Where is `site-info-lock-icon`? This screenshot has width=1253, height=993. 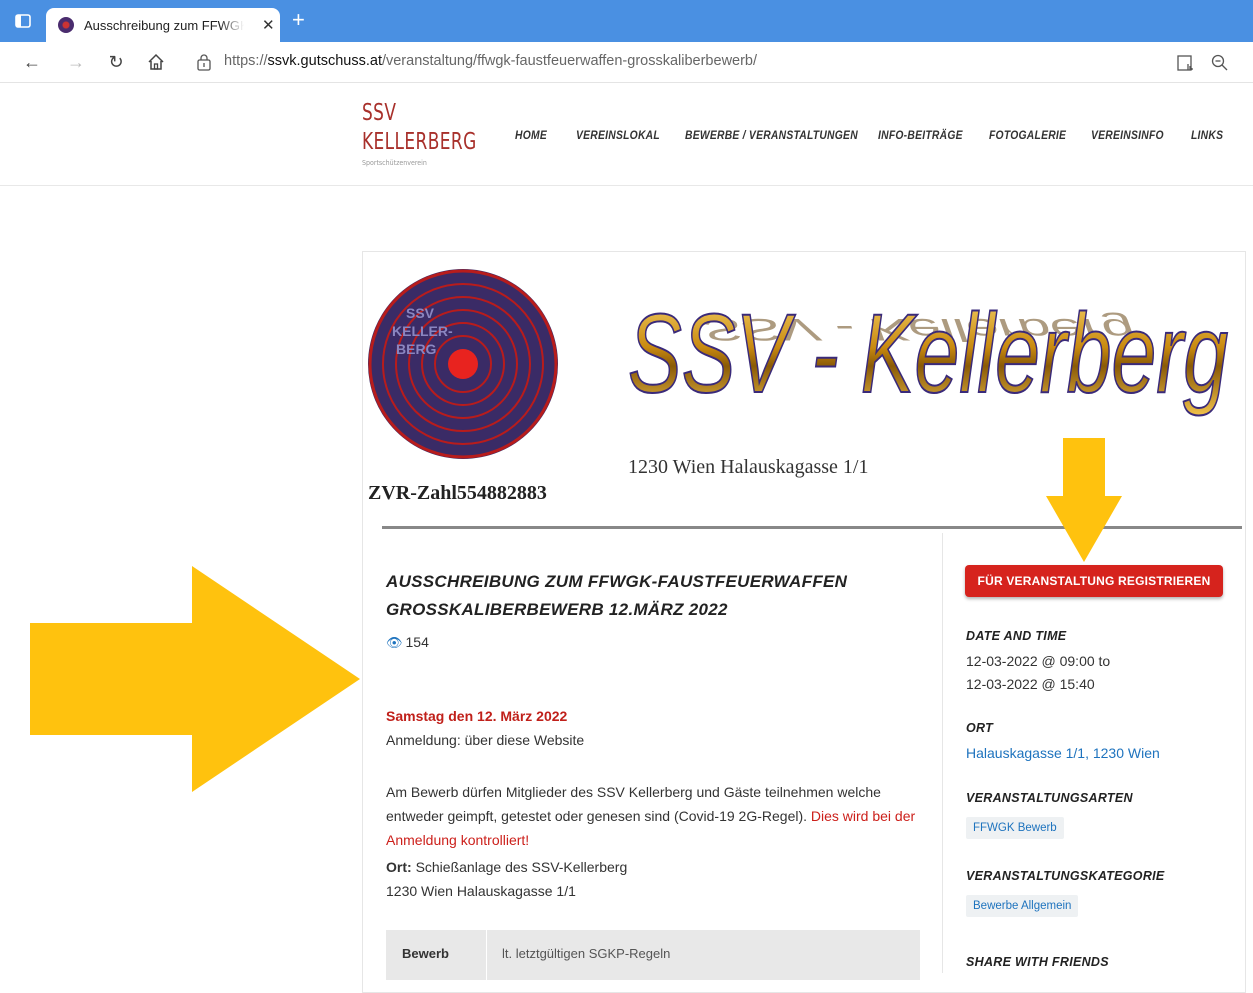 site-info-lock-icon is located at coordinates (204, 62).